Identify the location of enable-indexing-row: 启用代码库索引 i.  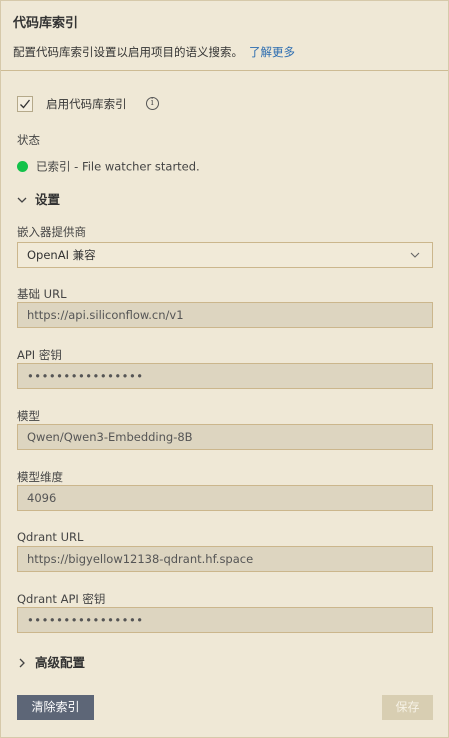
(88, 102).